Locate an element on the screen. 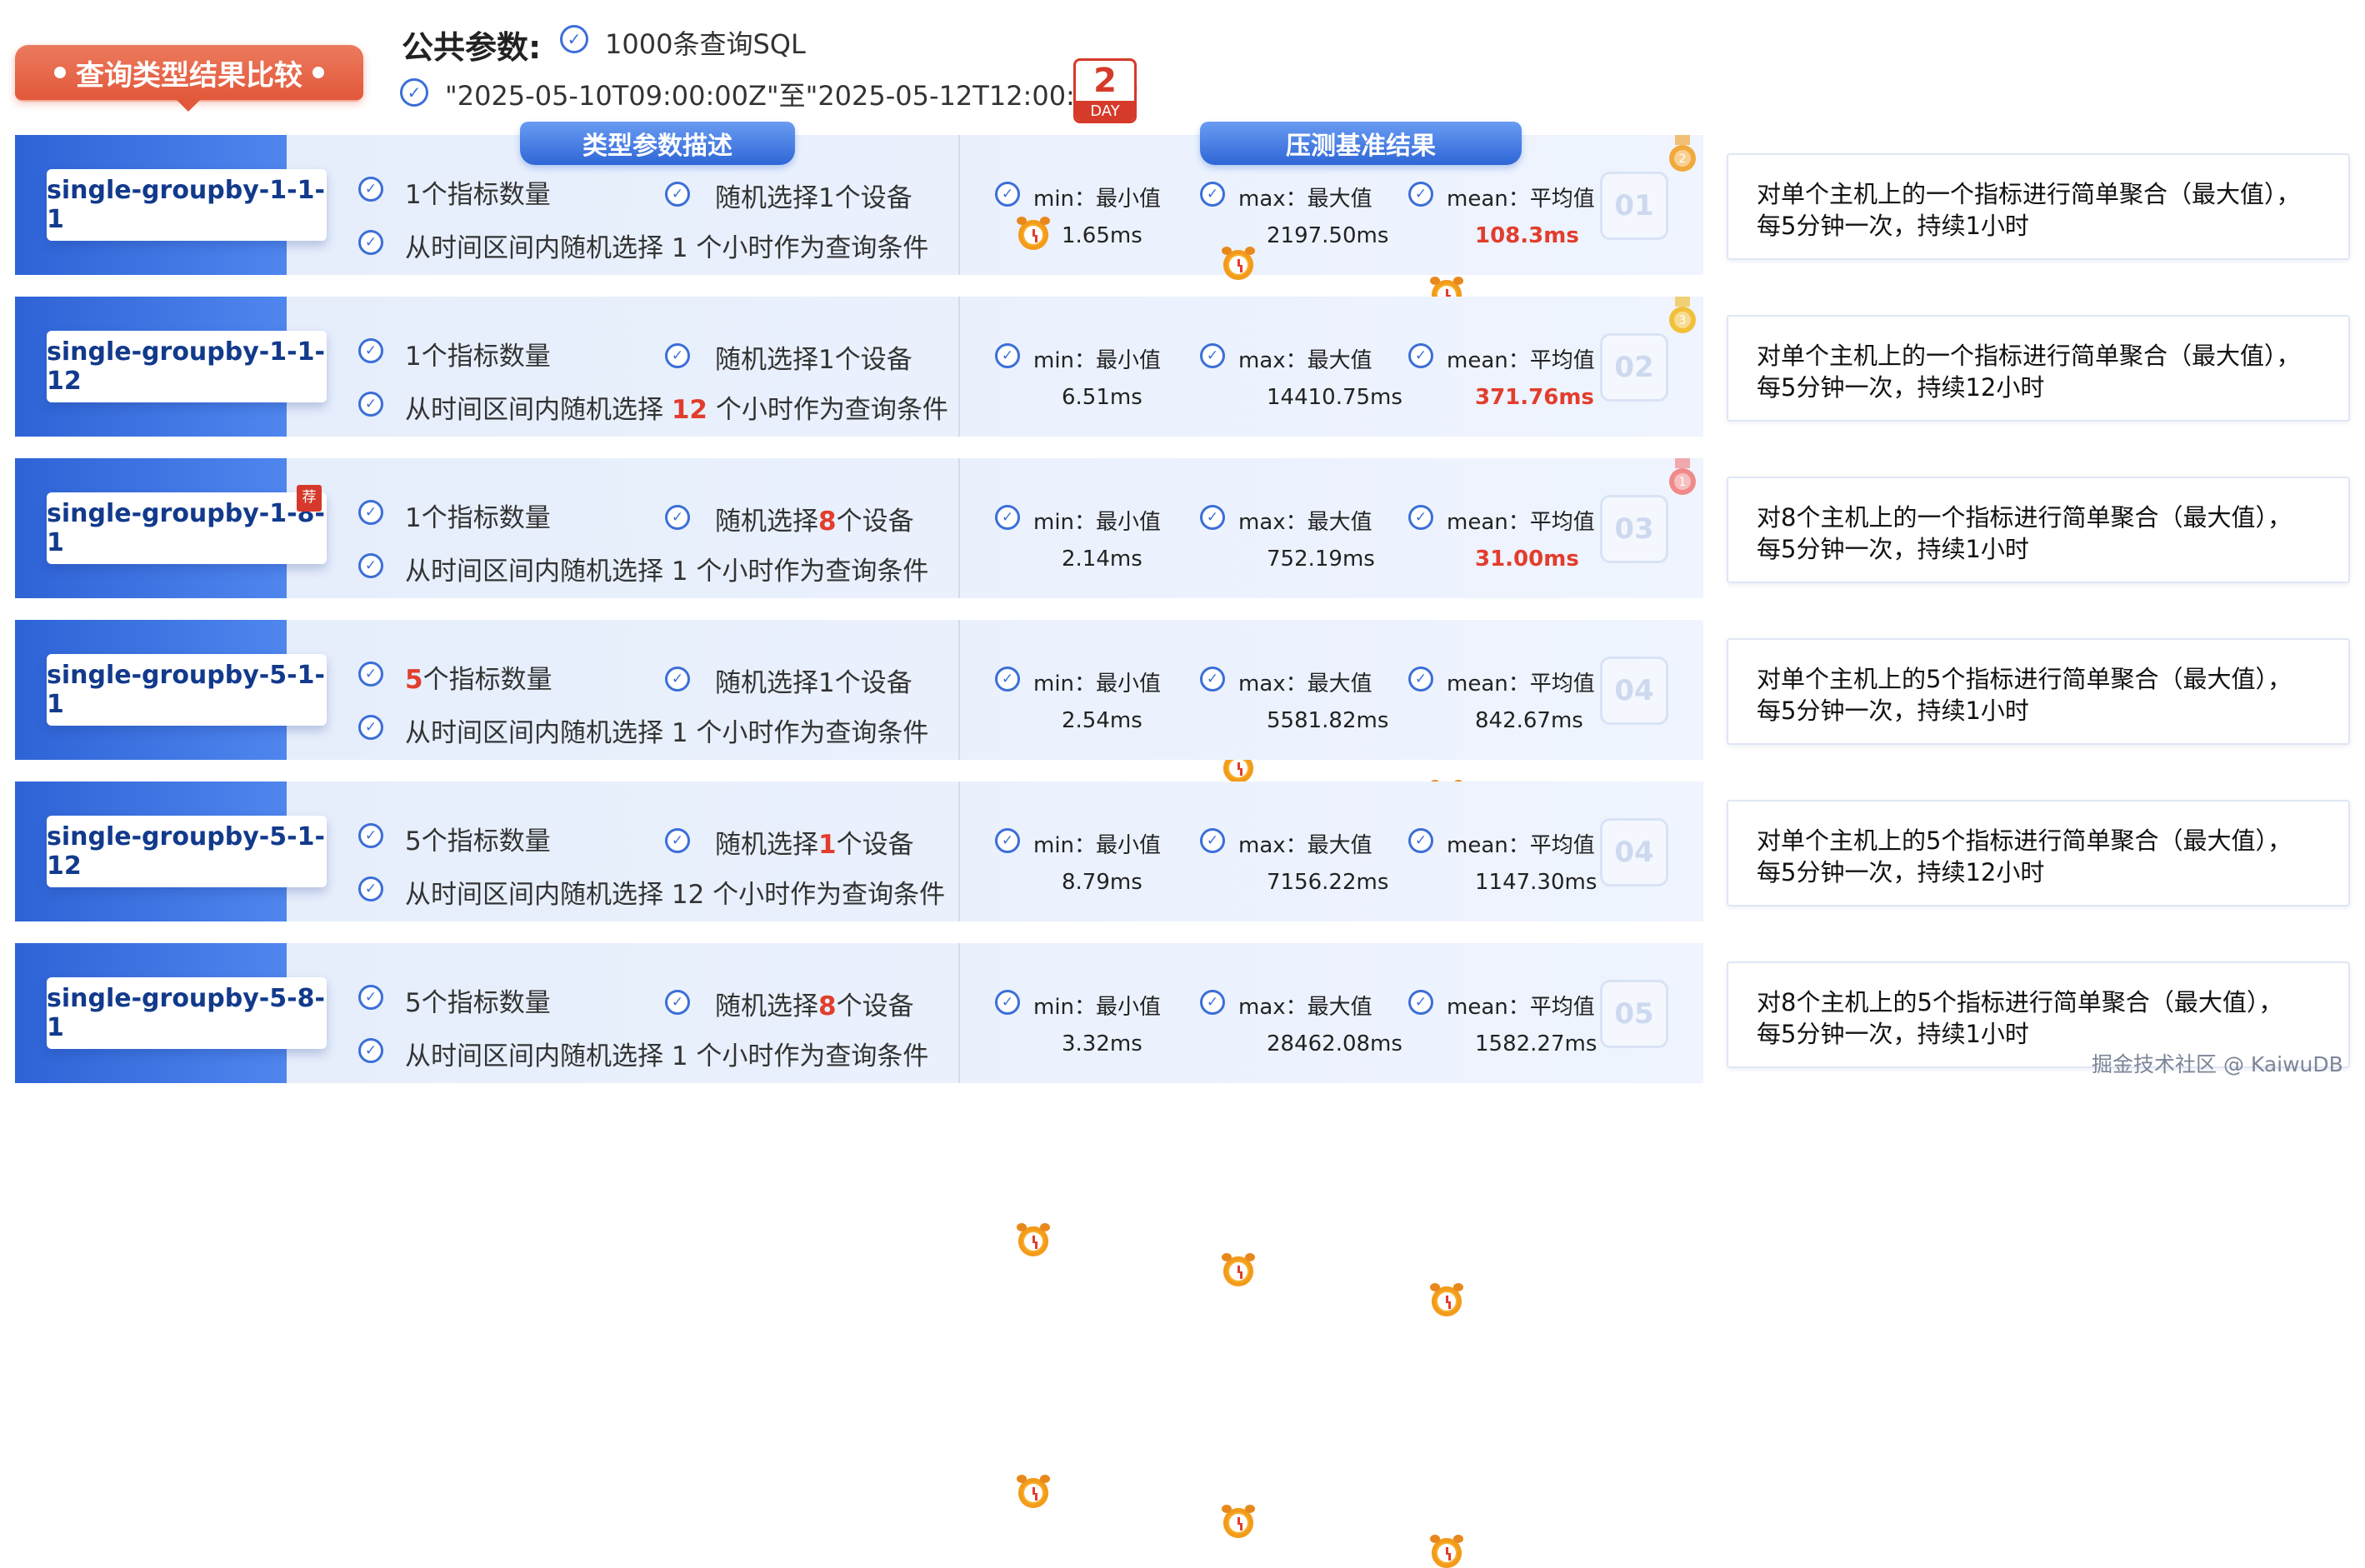 The width and height of the screenshot is (2365, 1568). medal-rank: 2 is located at coordinates (1683, 159).